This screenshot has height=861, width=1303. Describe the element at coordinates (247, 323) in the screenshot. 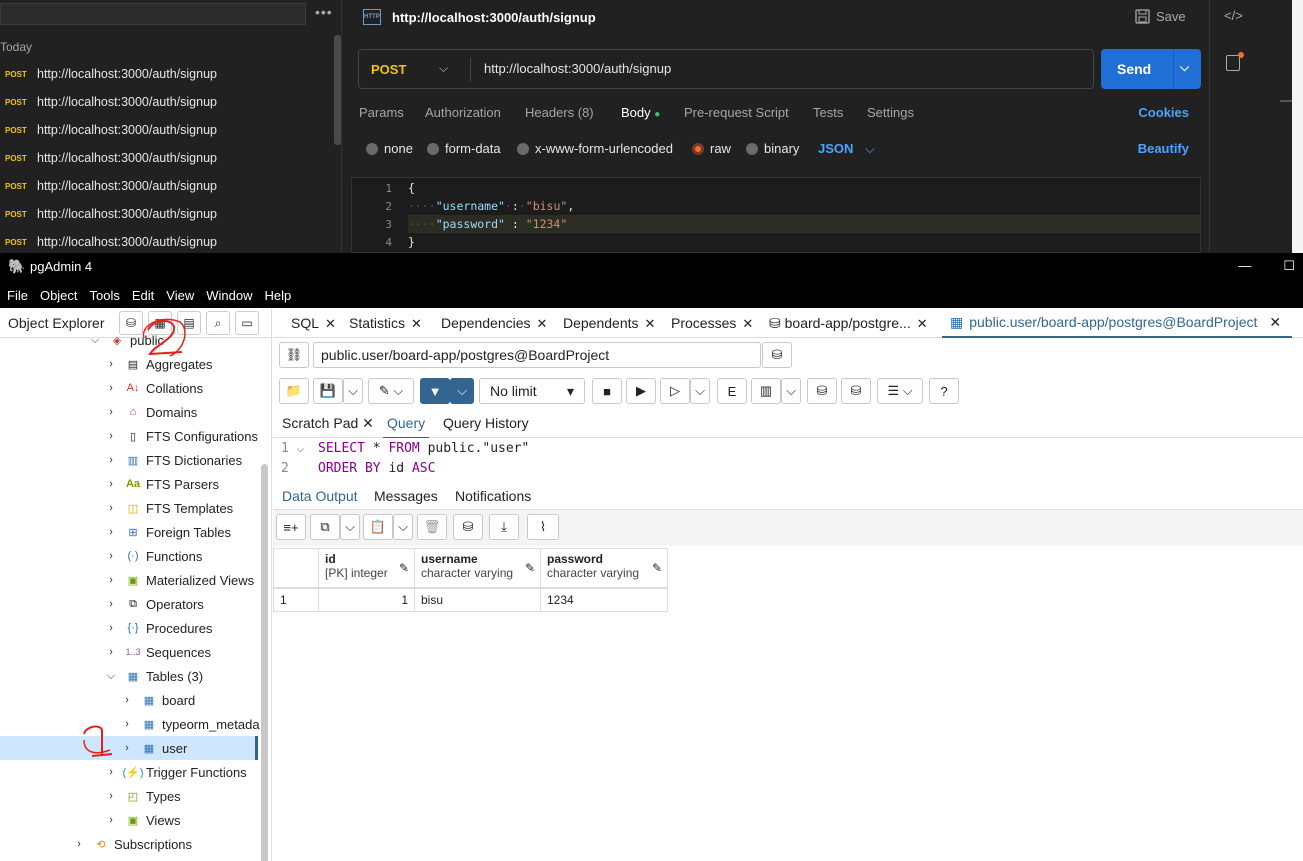

I see `psql-tool-icon: ▭` at that location.